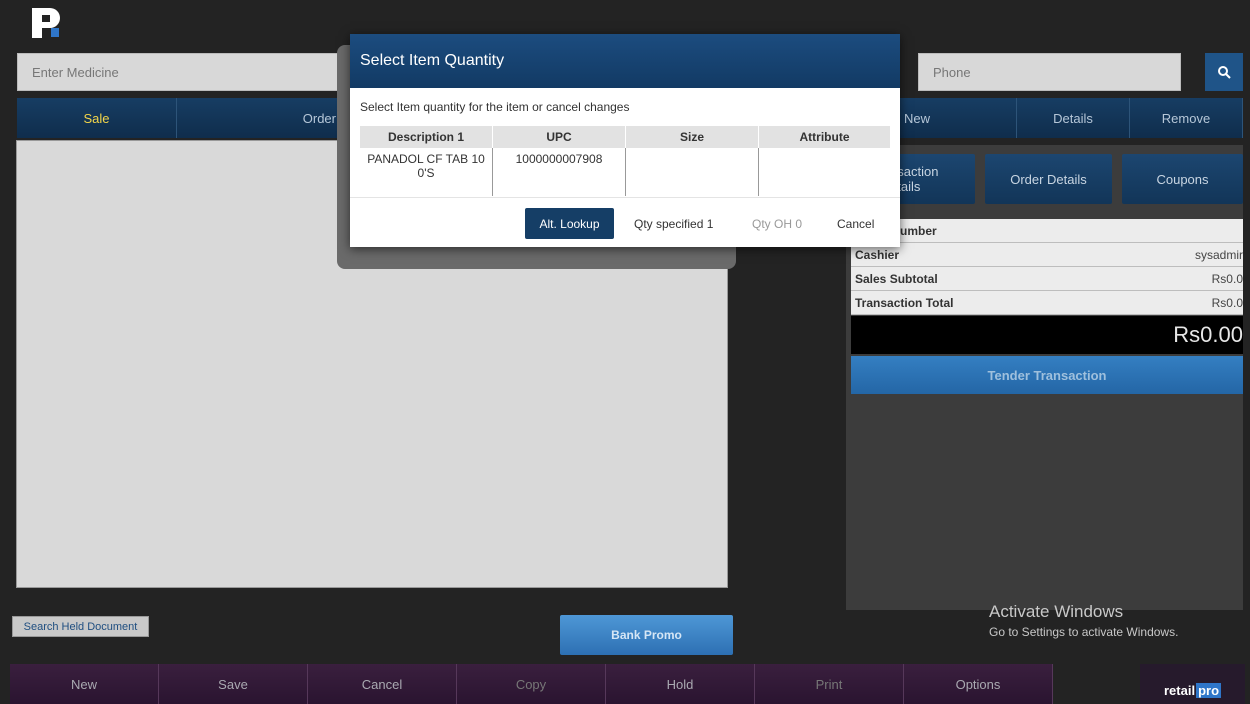  I want to click on bottom-action-bar: New Save Cancel Copy Hold Print Options, so click(531, 684).